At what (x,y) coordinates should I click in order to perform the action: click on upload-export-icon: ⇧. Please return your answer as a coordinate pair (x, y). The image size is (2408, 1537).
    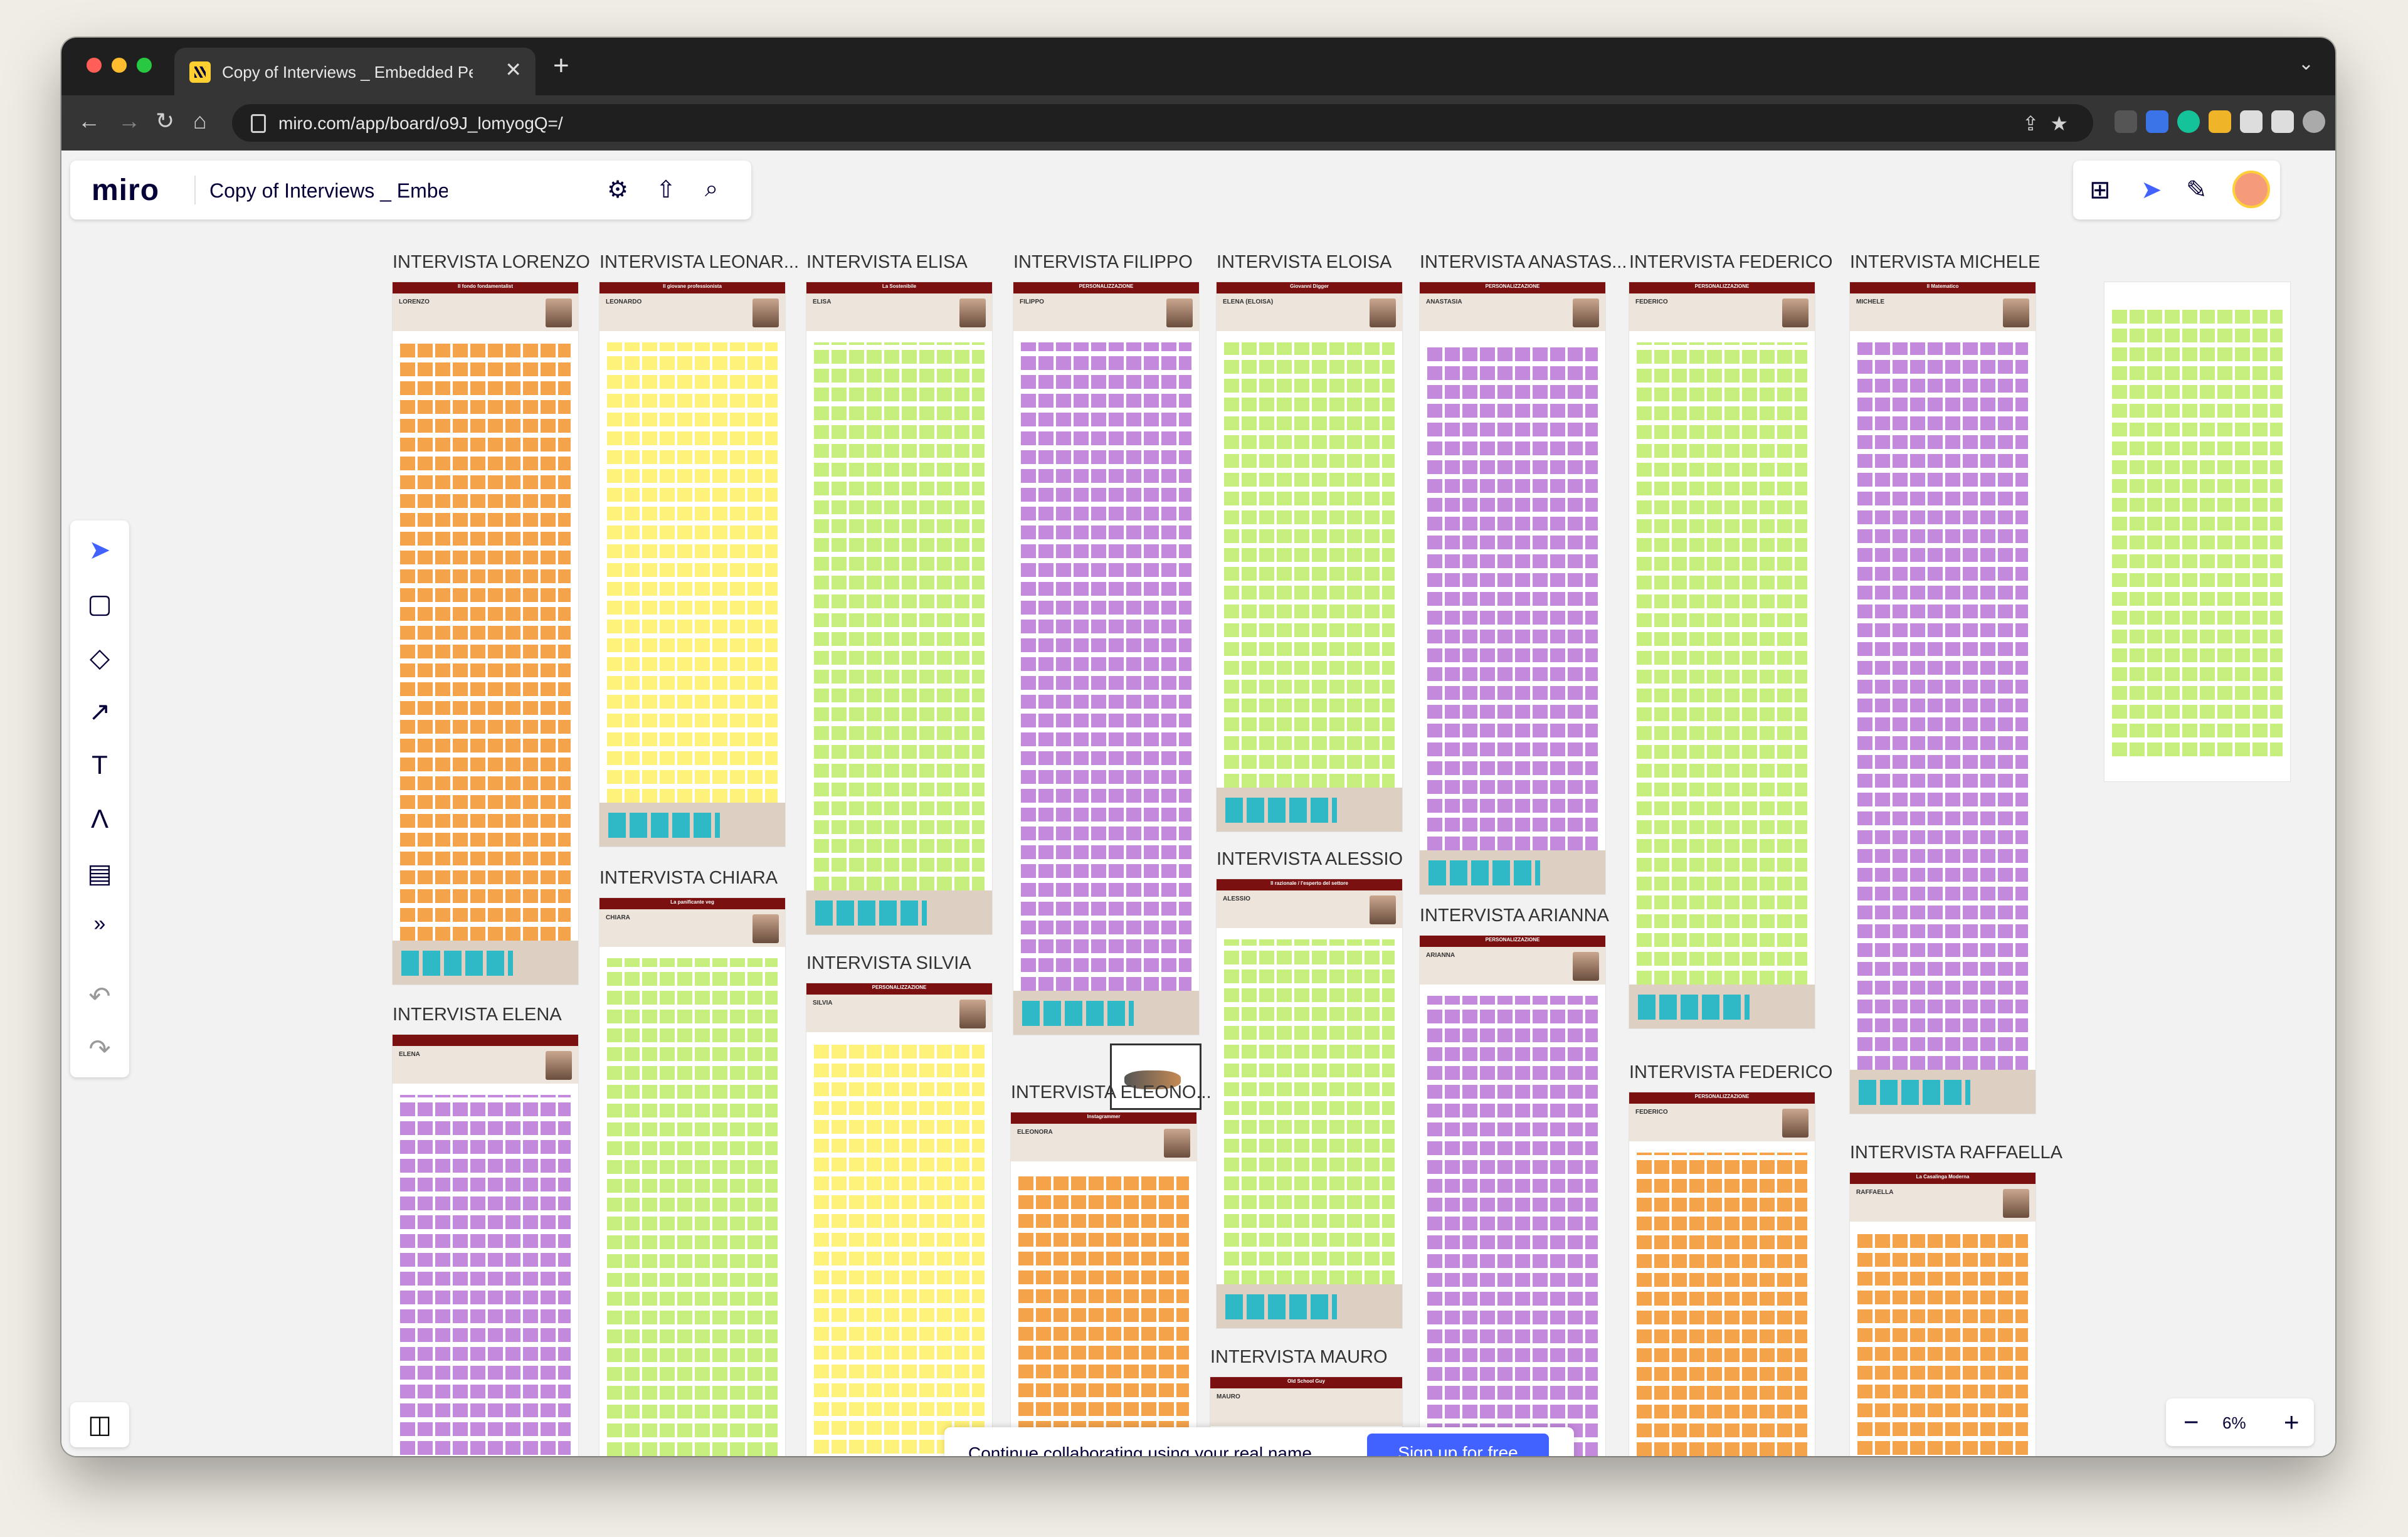
    Looking at the image, I should click on (666, 190).